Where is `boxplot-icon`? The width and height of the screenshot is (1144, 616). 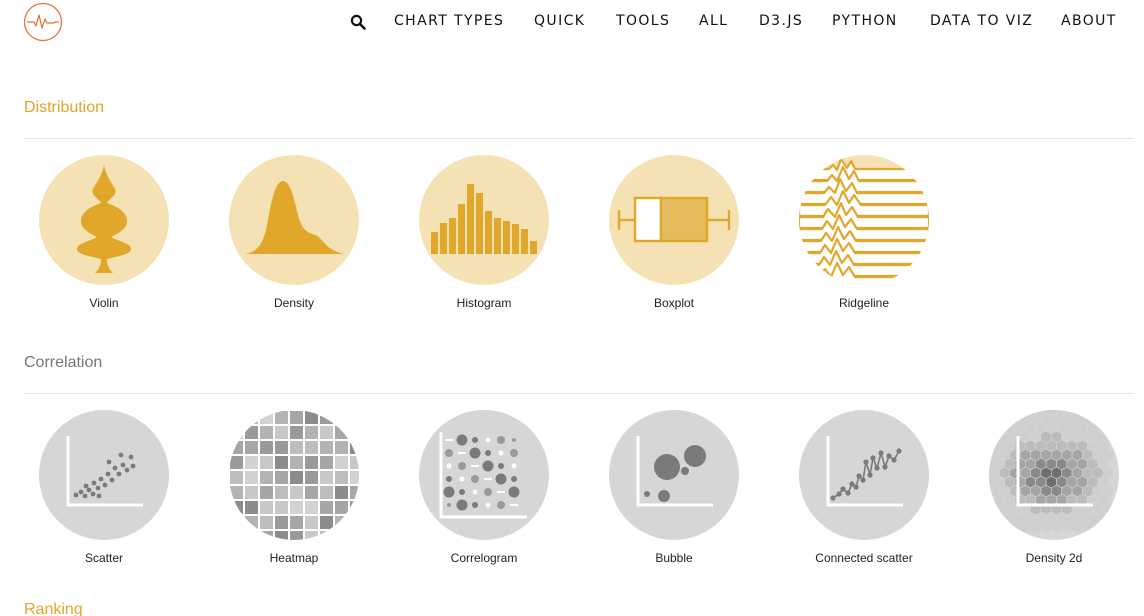 boxplot-icon is located at coordinates (674, 220).